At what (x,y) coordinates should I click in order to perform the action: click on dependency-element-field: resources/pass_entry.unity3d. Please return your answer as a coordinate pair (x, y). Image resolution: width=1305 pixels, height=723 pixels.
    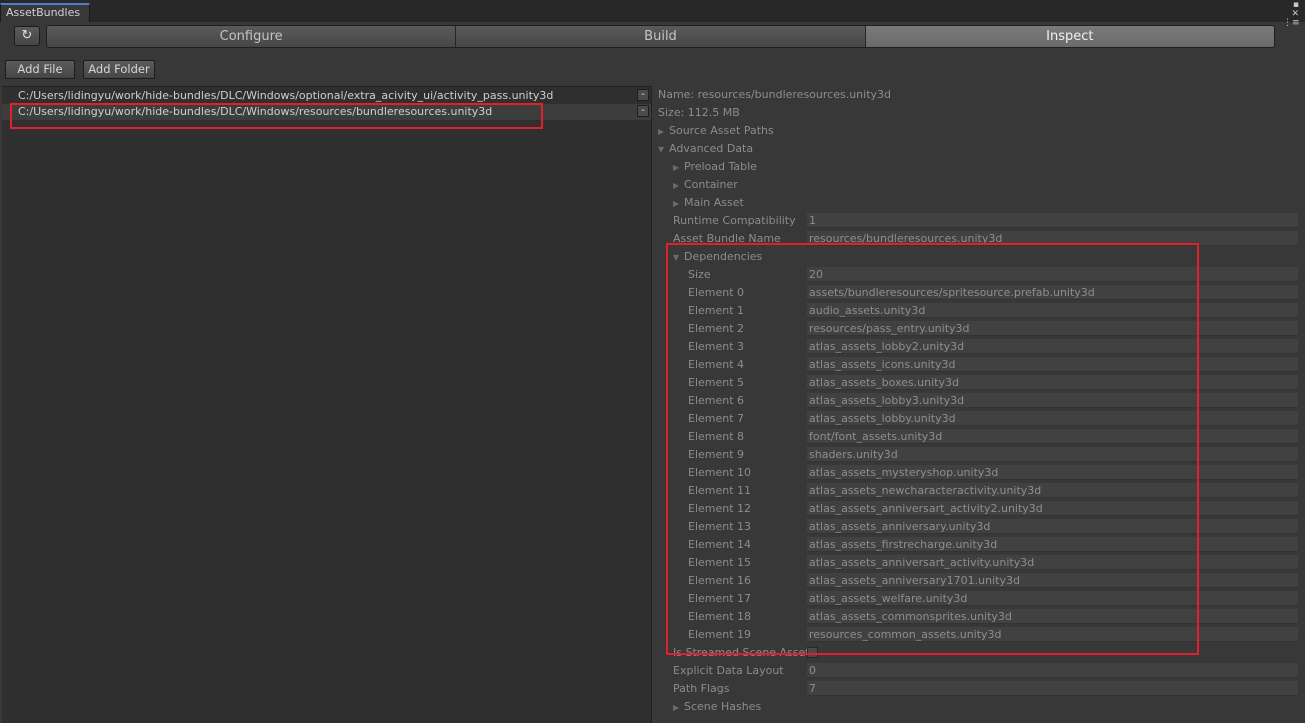
    Looking at the image, I should click on (1052, 328).